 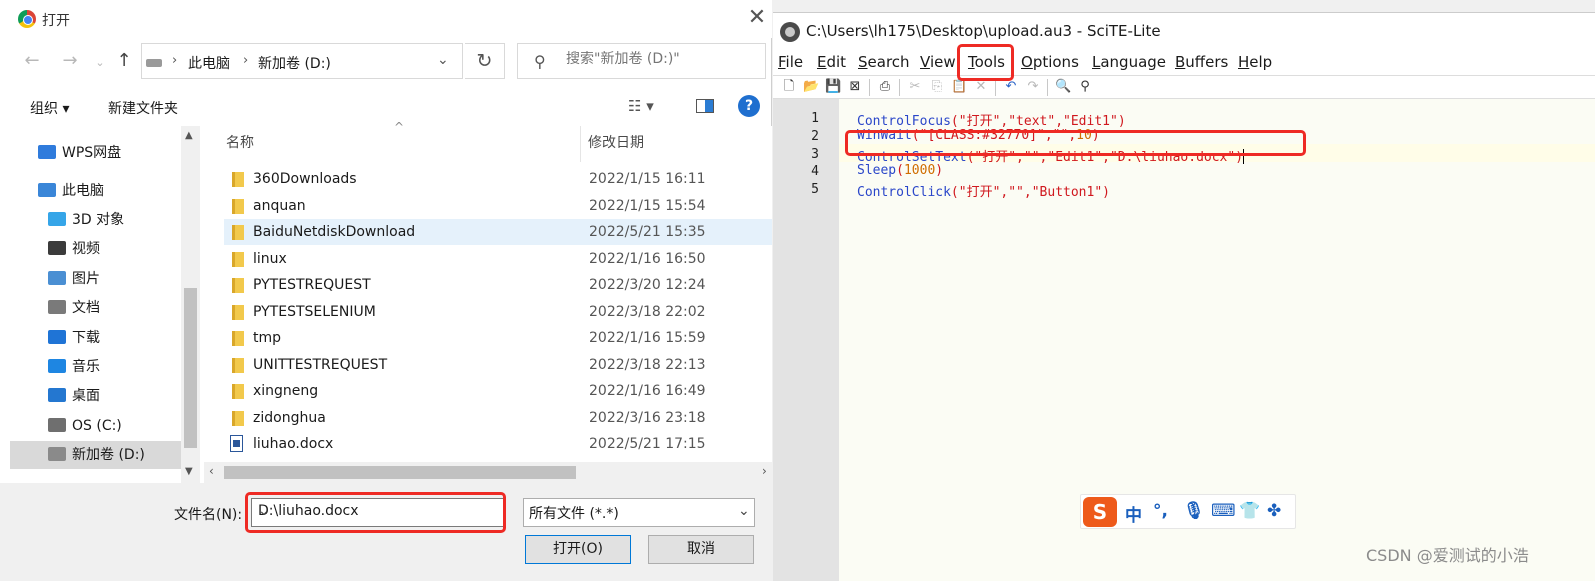 I want to click on menu-view: View, so click(x=938, y=62).